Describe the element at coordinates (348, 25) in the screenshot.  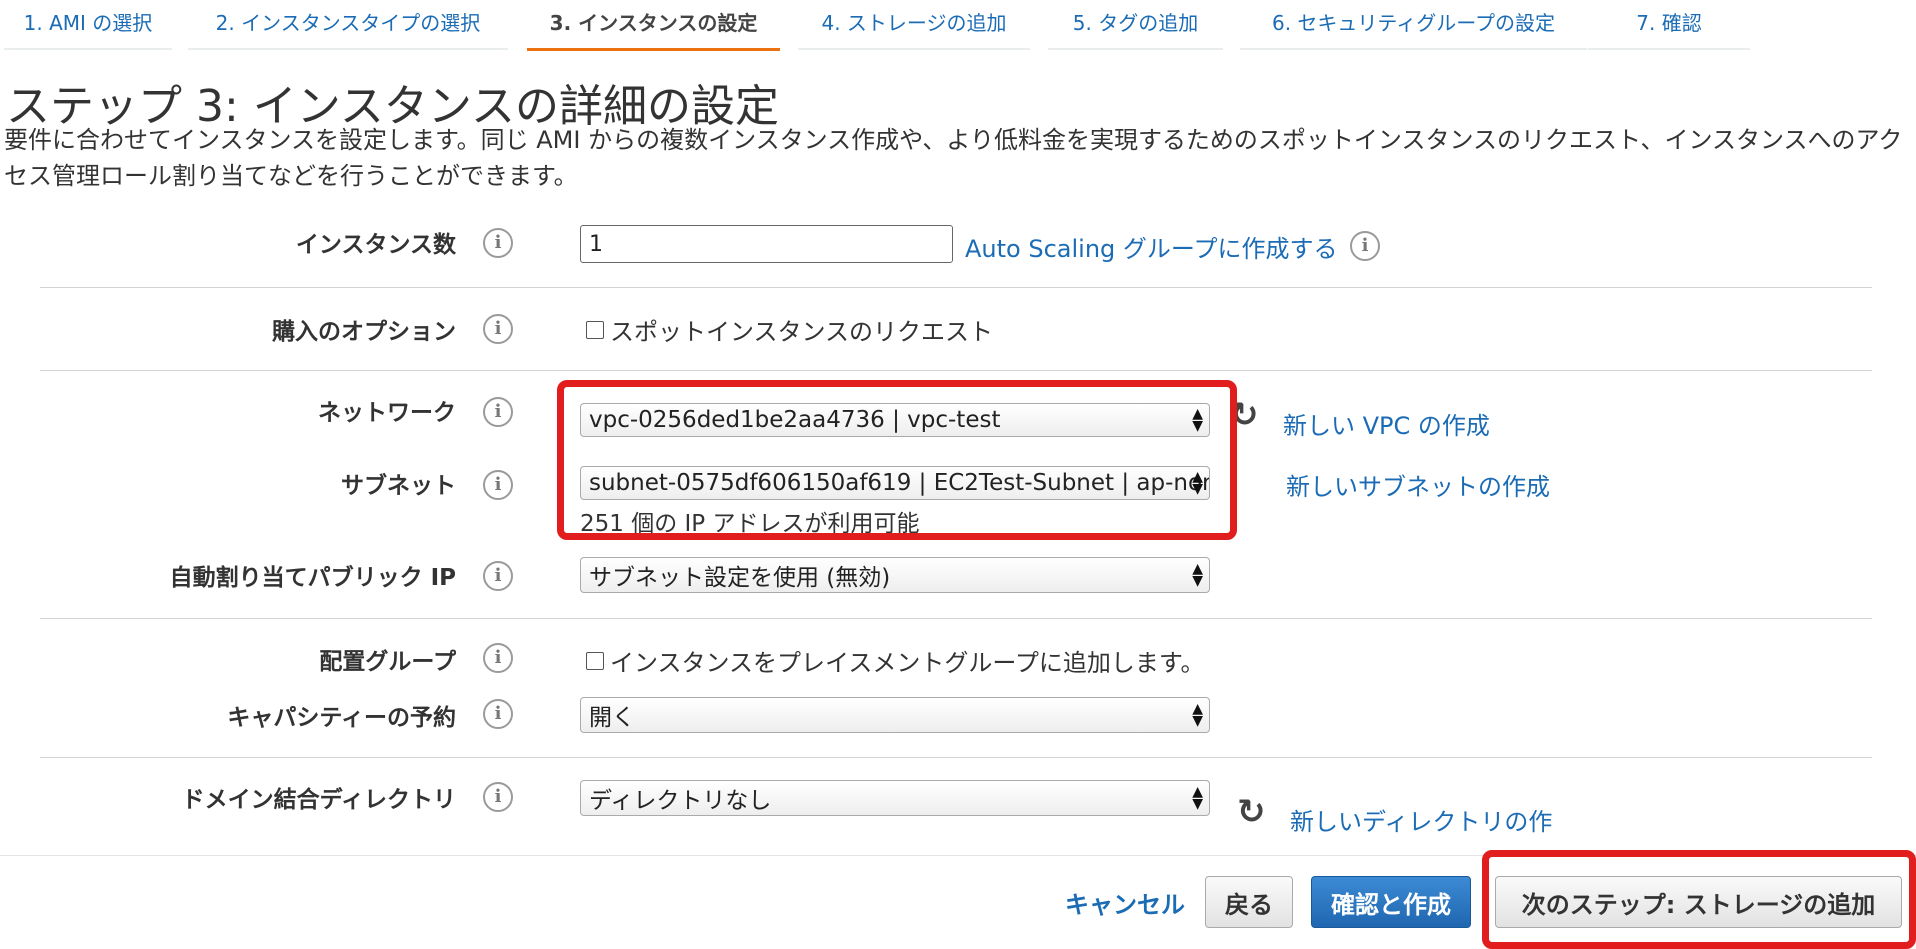
I see `tab-instance-type: 2. インスタンスタイプの選択` at that location.